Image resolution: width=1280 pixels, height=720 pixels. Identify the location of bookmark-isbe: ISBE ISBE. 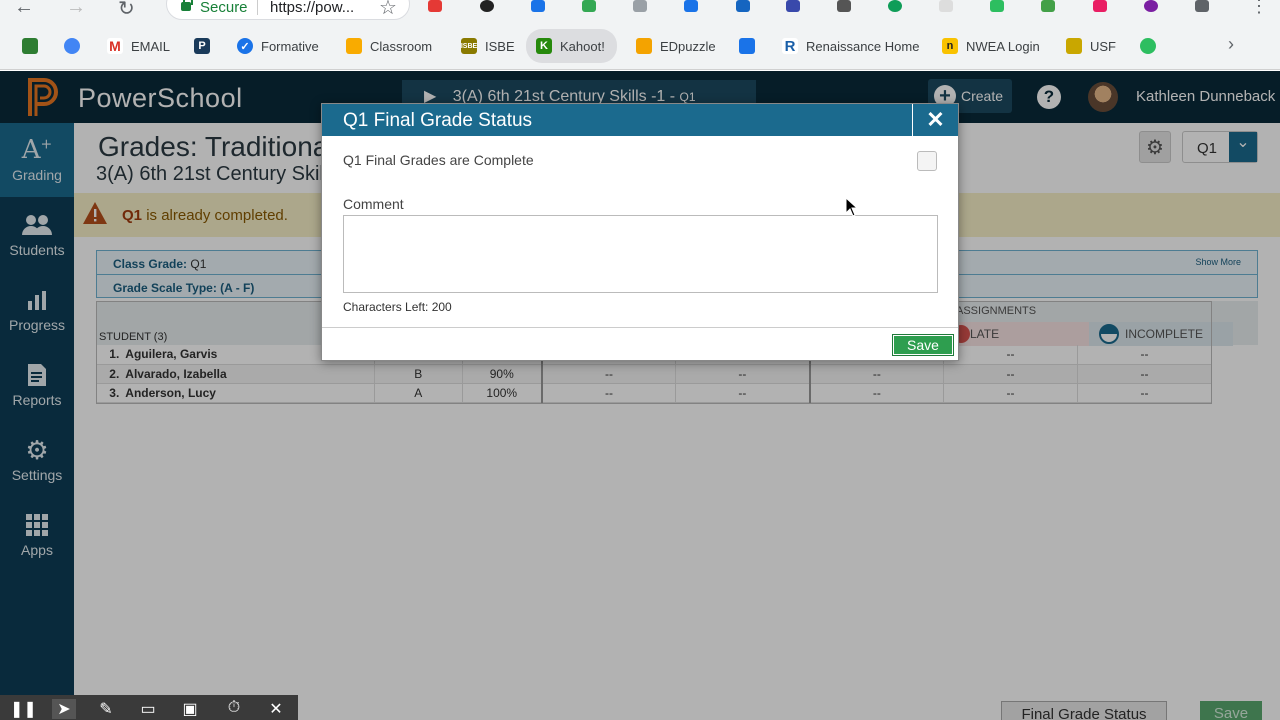
(488, 46).